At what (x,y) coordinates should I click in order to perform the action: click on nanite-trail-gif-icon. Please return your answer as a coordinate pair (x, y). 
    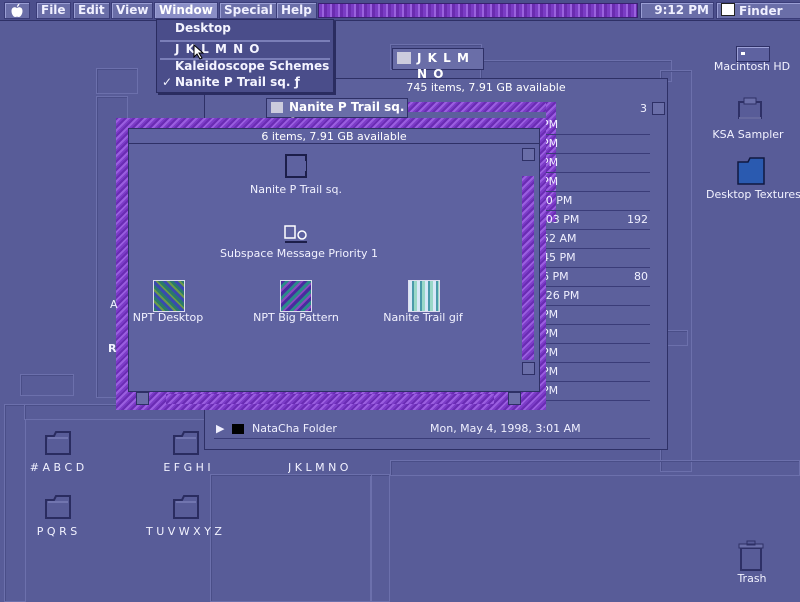
    Looking at the image, I should click on (424, 296).